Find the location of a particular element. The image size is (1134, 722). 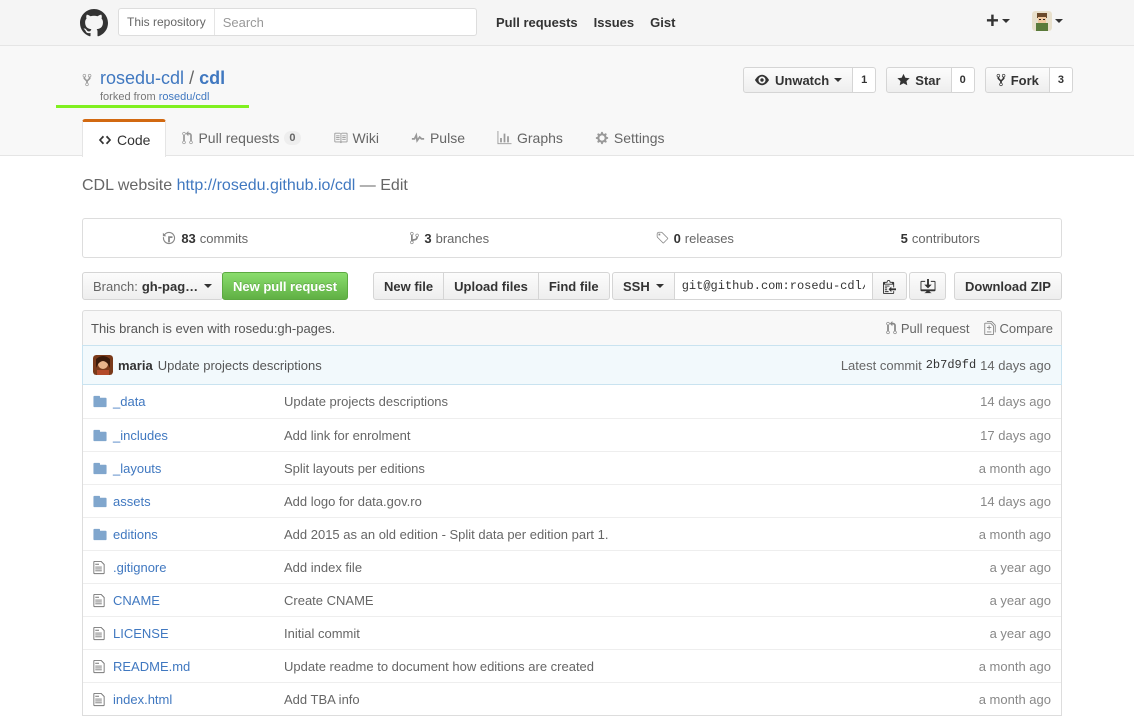

table-row: index.html Add TBA info a month ago is located at coordinates (572, 698).